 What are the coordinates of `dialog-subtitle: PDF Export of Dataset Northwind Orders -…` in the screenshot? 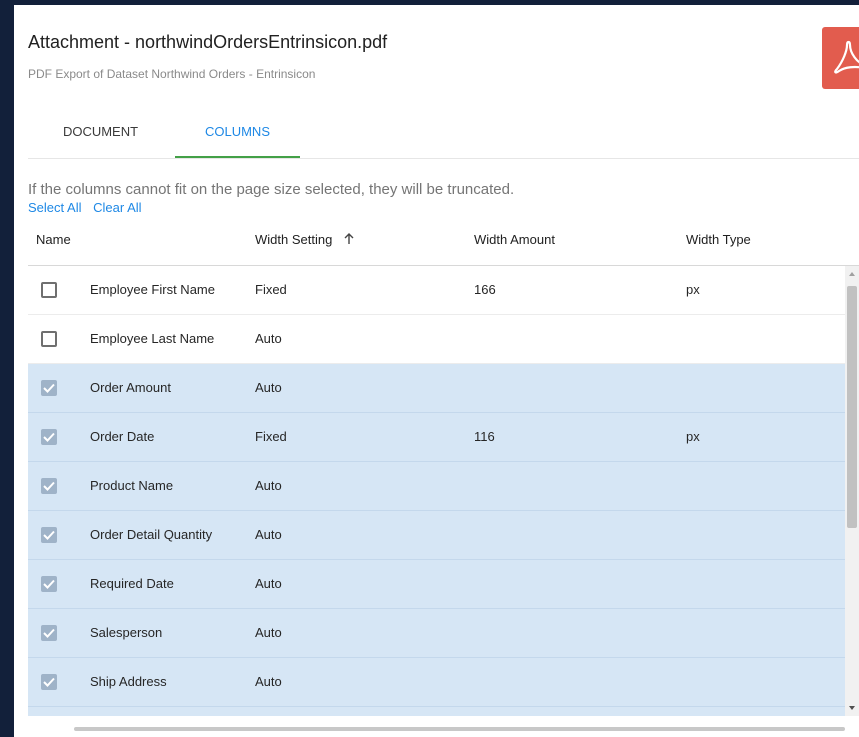 It's located at (172, 74).